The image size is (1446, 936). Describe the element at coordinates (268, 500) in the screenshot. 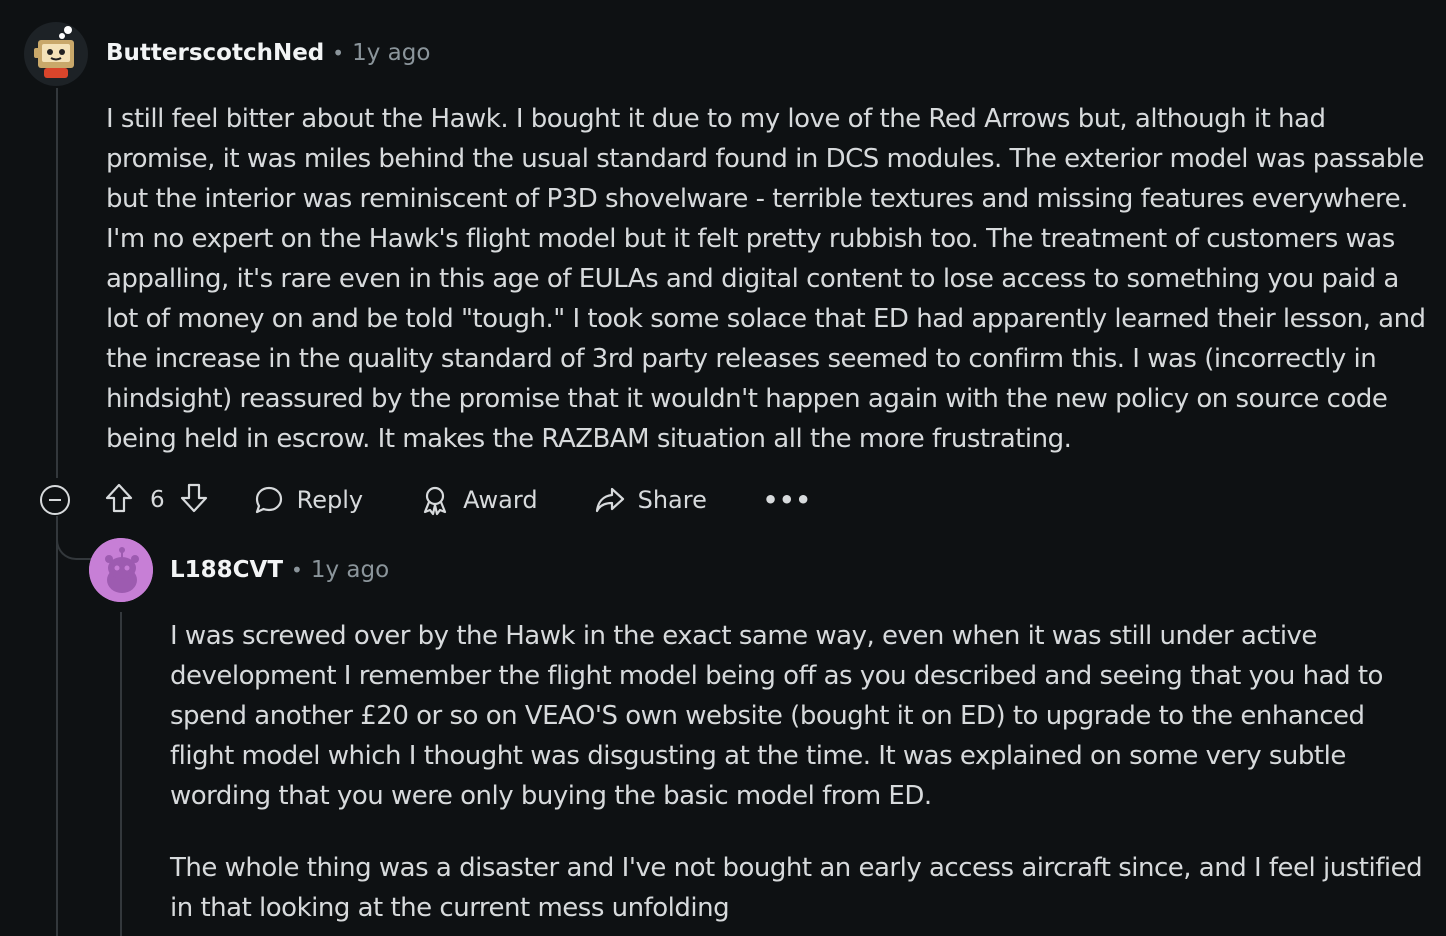

I see `comment-icon` at that location.